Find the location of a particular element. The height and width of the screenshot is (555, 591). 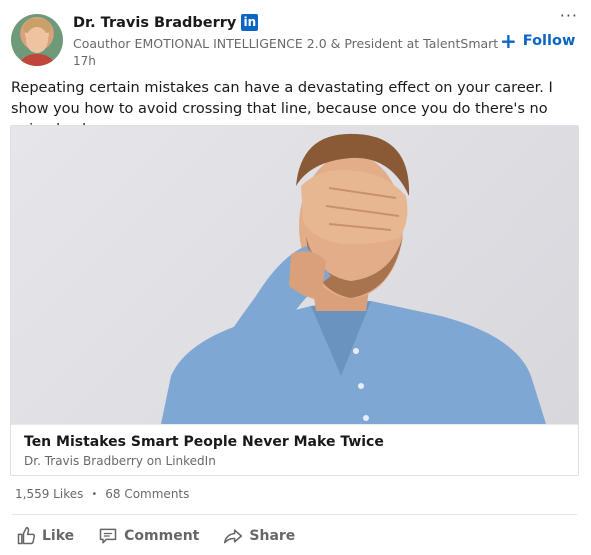

author-avatar is located at coordinates (37, 40).